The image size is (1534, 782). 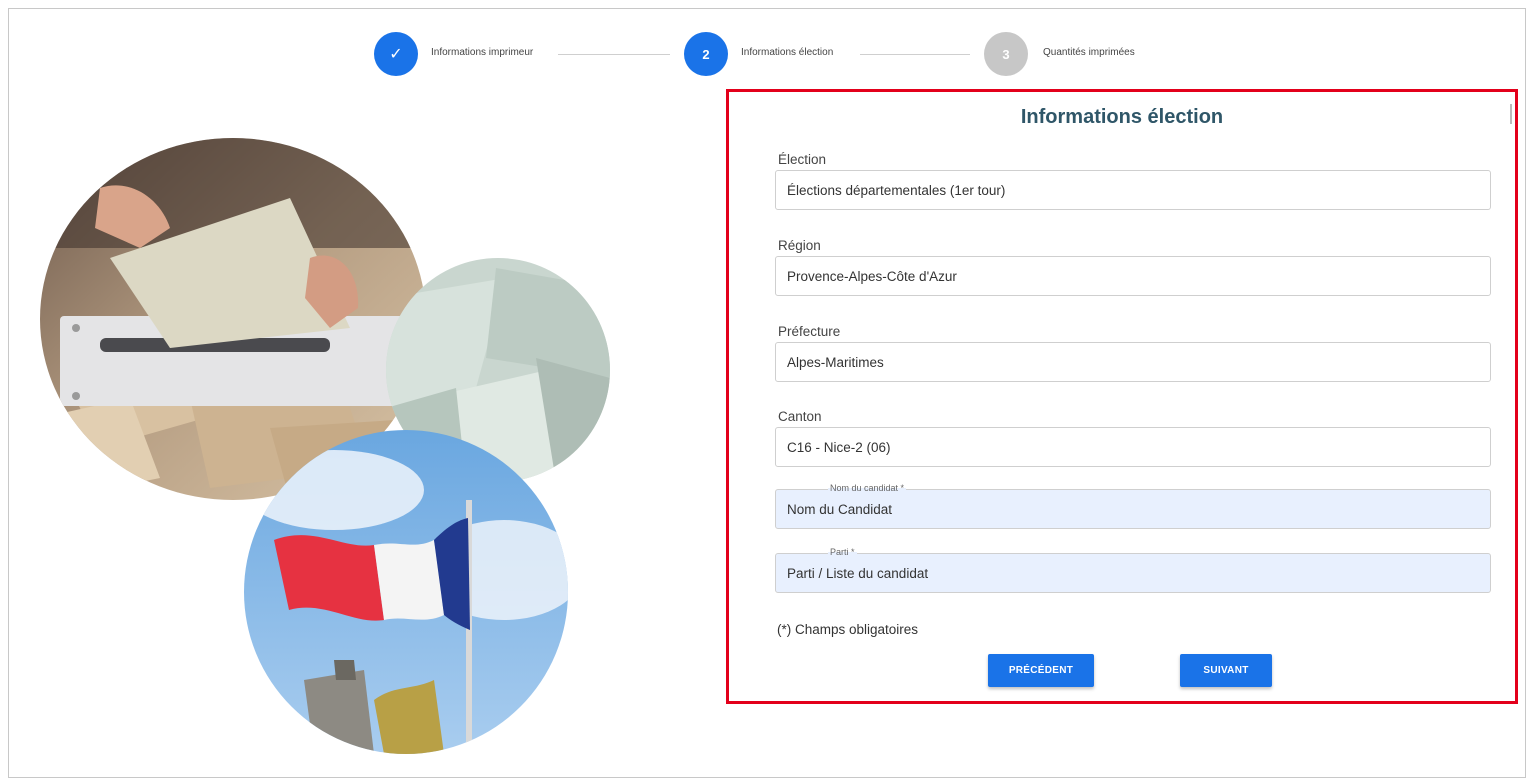 I want to click on form-title: Informations élection, so click(x=1122, y=117).